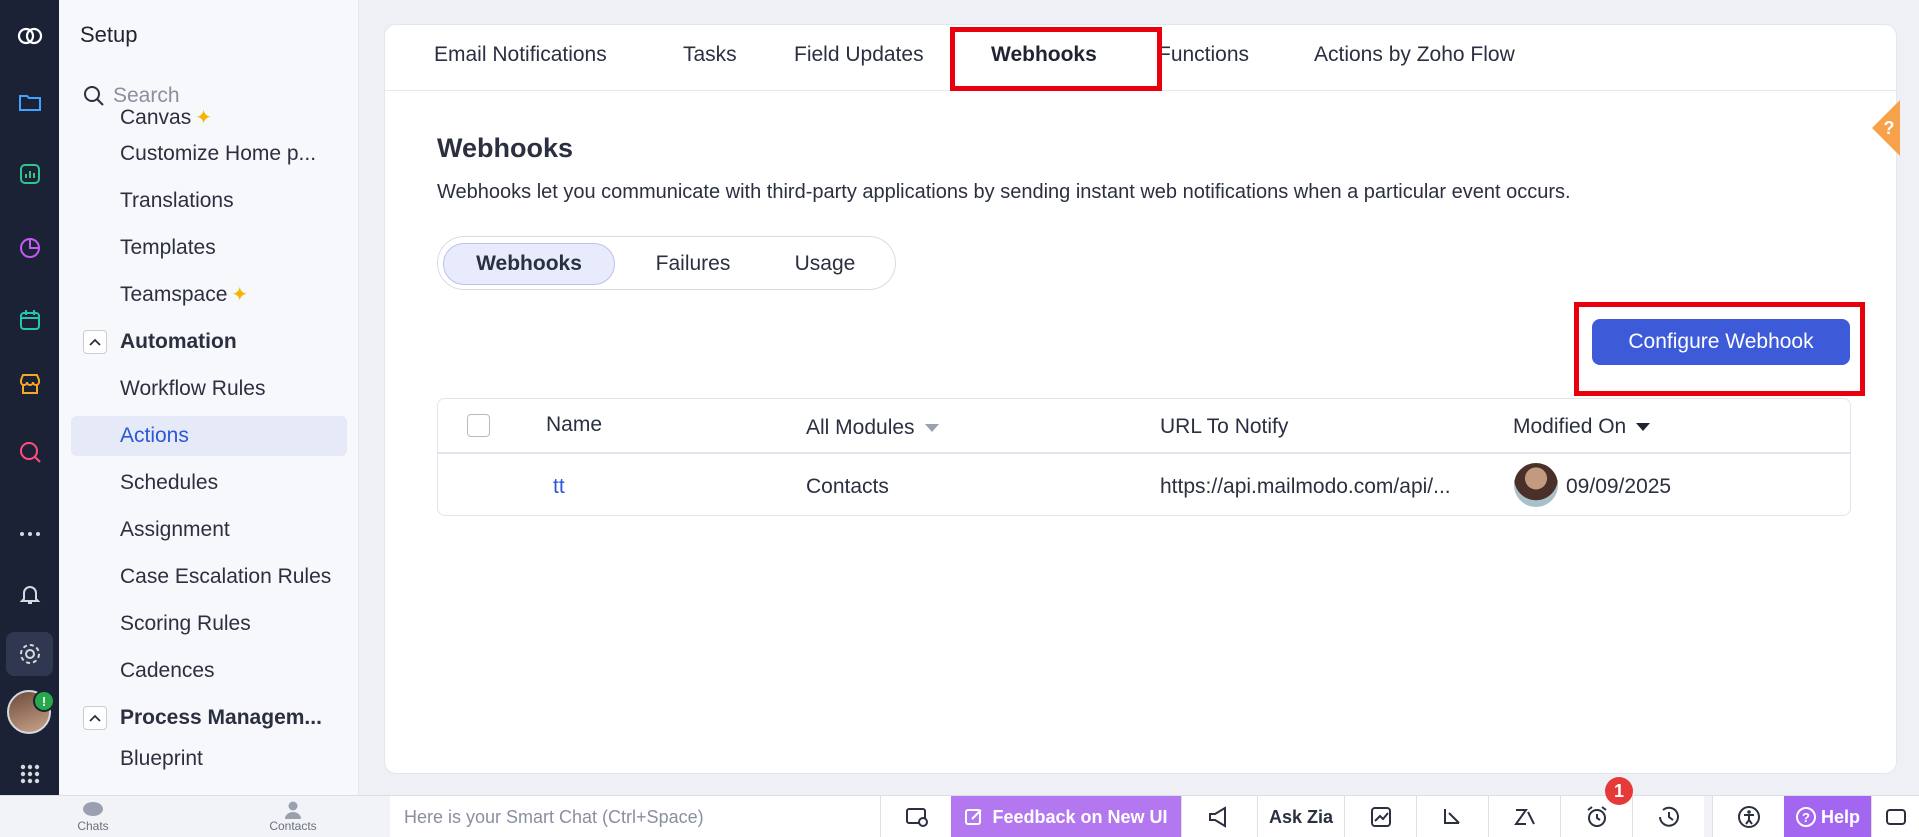  What do you see at coordinates (29, 452) in the screenshot?
I see `search-analytics-icon` at bounding box center [29, 452].